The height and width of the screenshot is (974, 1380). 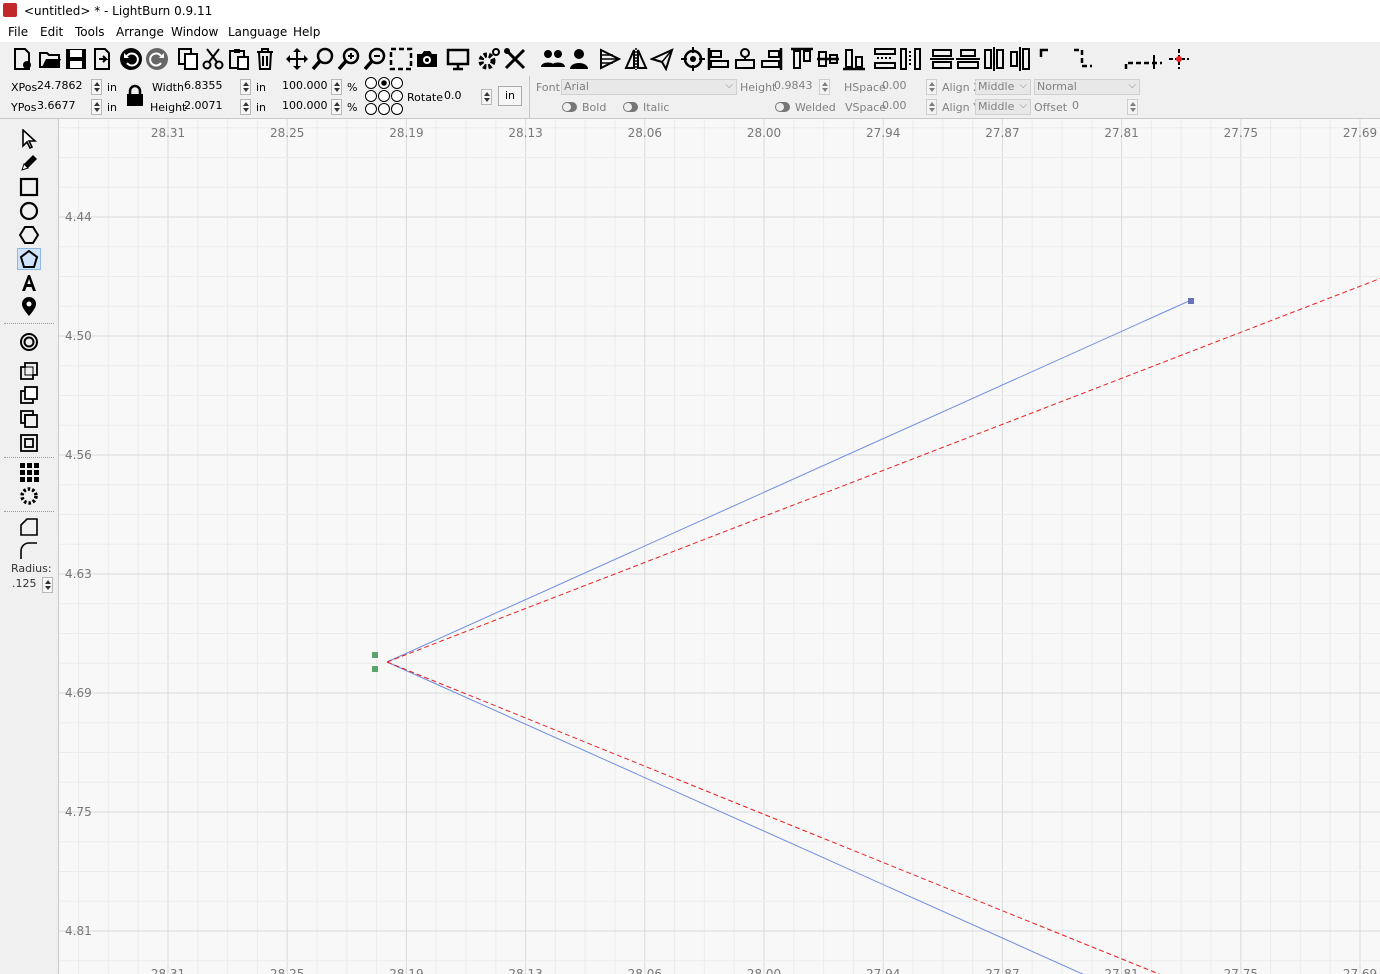 I want to click on offset-field: 0, so click(x=1095, y=107).